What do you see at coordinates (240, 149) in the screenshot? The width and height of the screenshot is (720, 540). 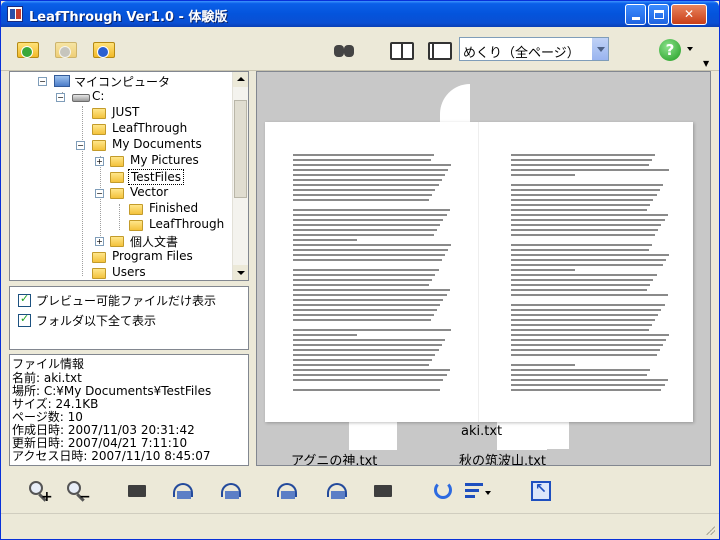 I see `tree-scroll-thumb` at bounding box center [240, 149].